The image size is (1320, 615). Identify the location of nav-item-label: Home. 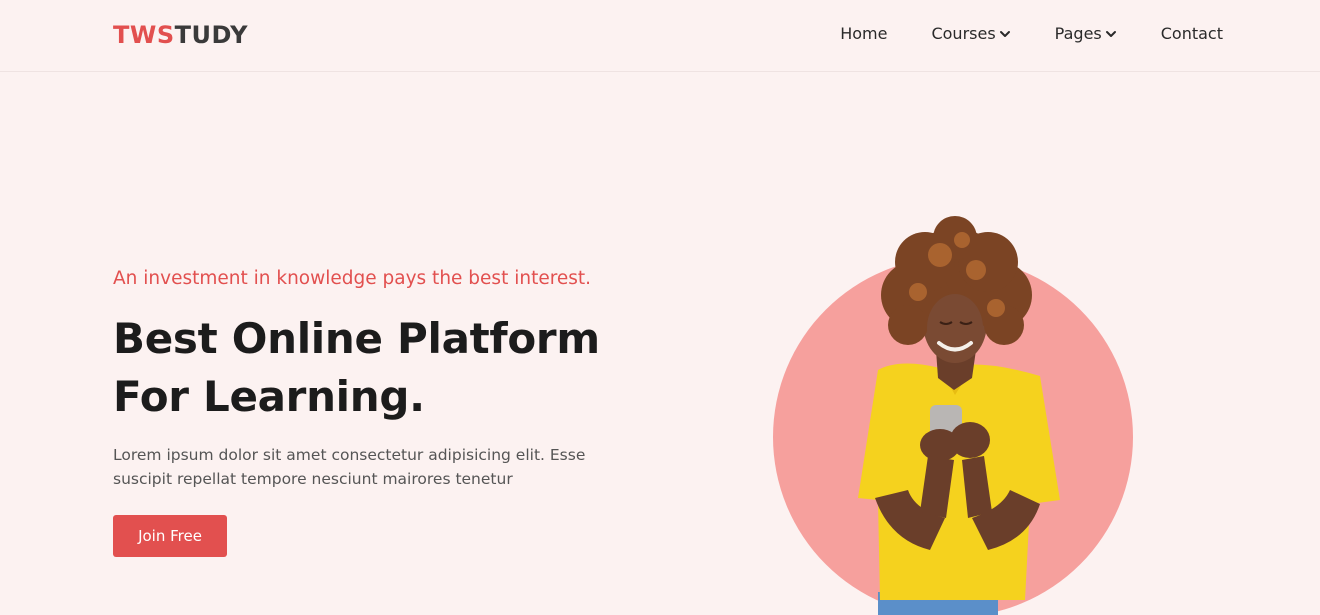
(864, 33).